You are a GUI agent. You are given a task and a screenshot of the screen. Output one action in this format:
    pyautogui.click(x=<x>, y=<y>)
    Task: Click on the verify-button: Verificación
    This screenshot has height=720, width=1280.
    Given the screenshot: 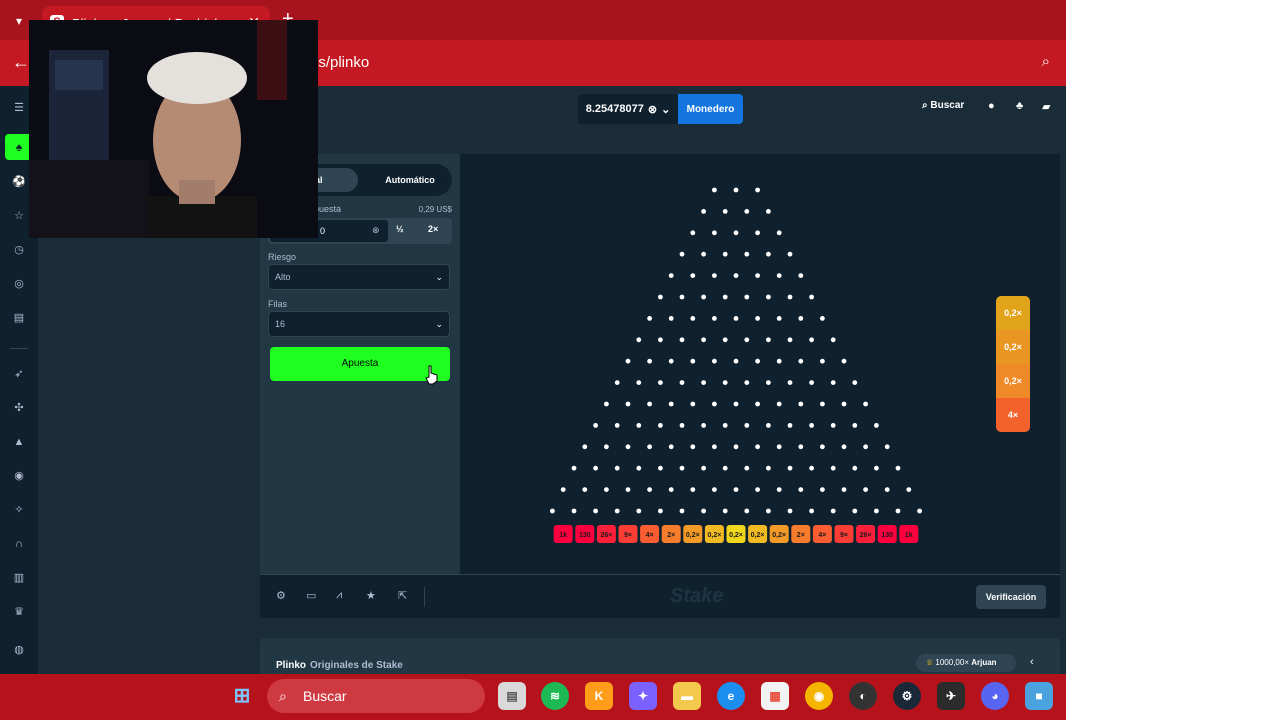 What is the action you would take?
    pyautogui.click(x=1011, y=597)
    